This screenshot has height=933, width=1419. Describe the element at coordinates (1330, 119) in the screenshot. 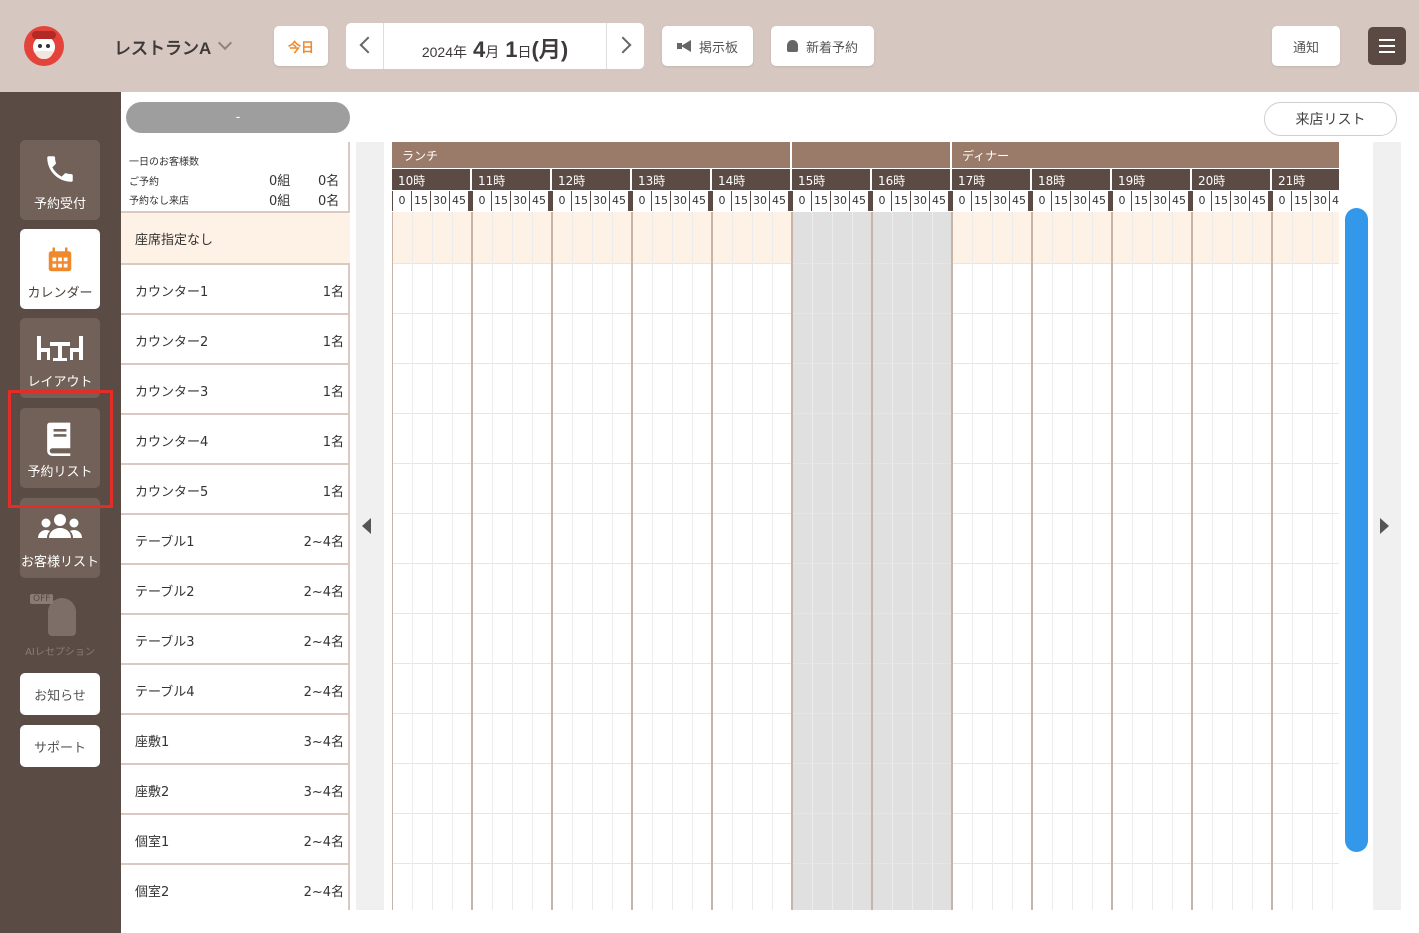

I see `visit-list-button: 来店リスト` at that location.